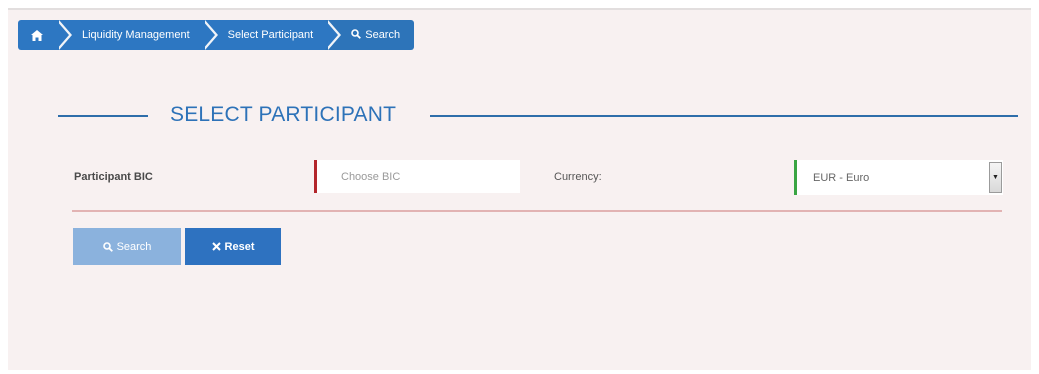  I want to click on currency-selected-value: EUR - Euro, so click(841, 177).